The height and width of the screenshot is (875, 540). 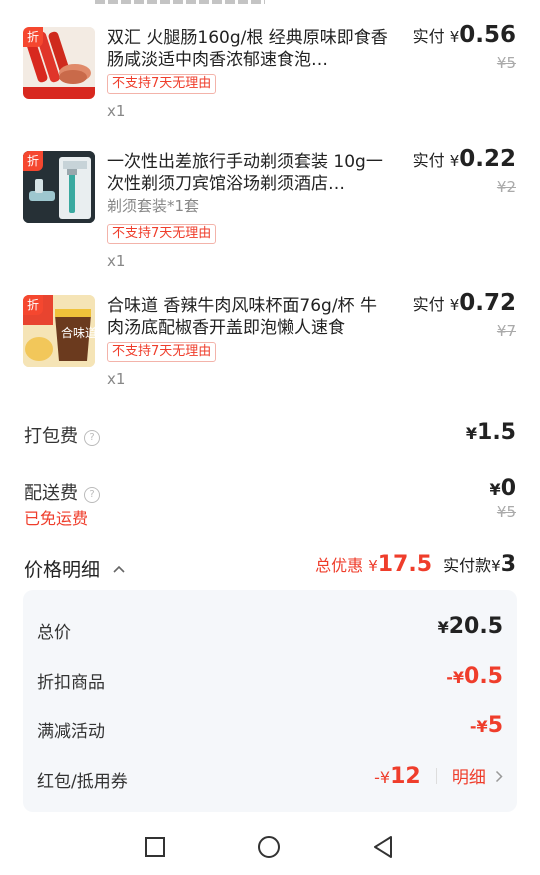 I want to click on full-reduction-value: -¥5, so click(x=486, y=725).